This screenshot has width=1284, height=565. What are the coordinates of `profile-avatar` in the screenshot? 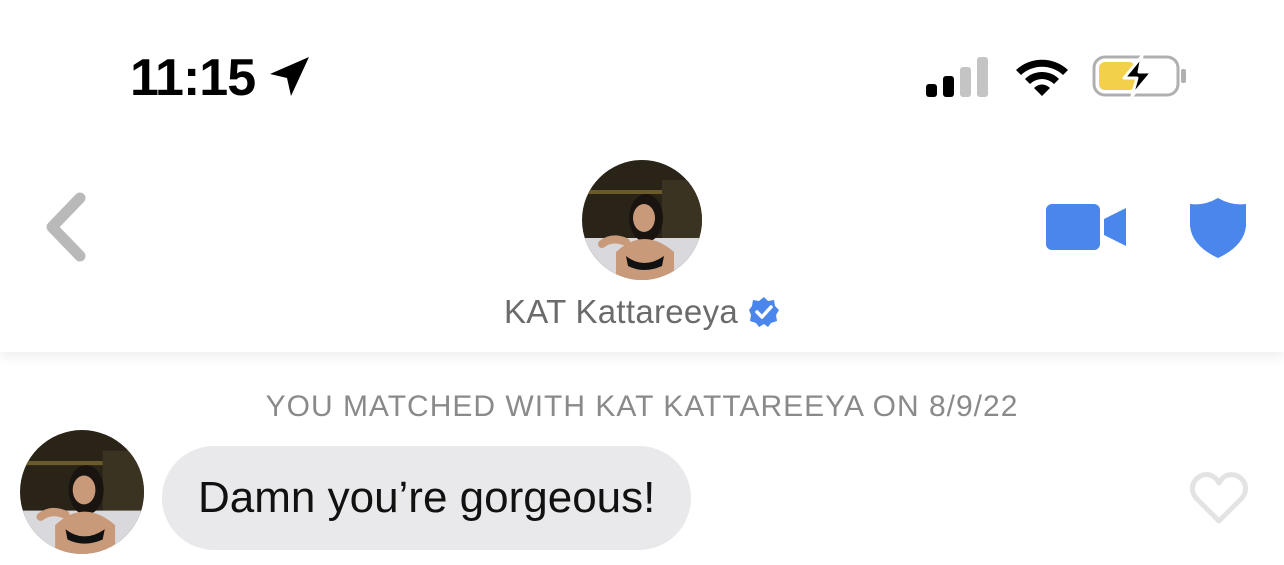 It's located at (642, 220).